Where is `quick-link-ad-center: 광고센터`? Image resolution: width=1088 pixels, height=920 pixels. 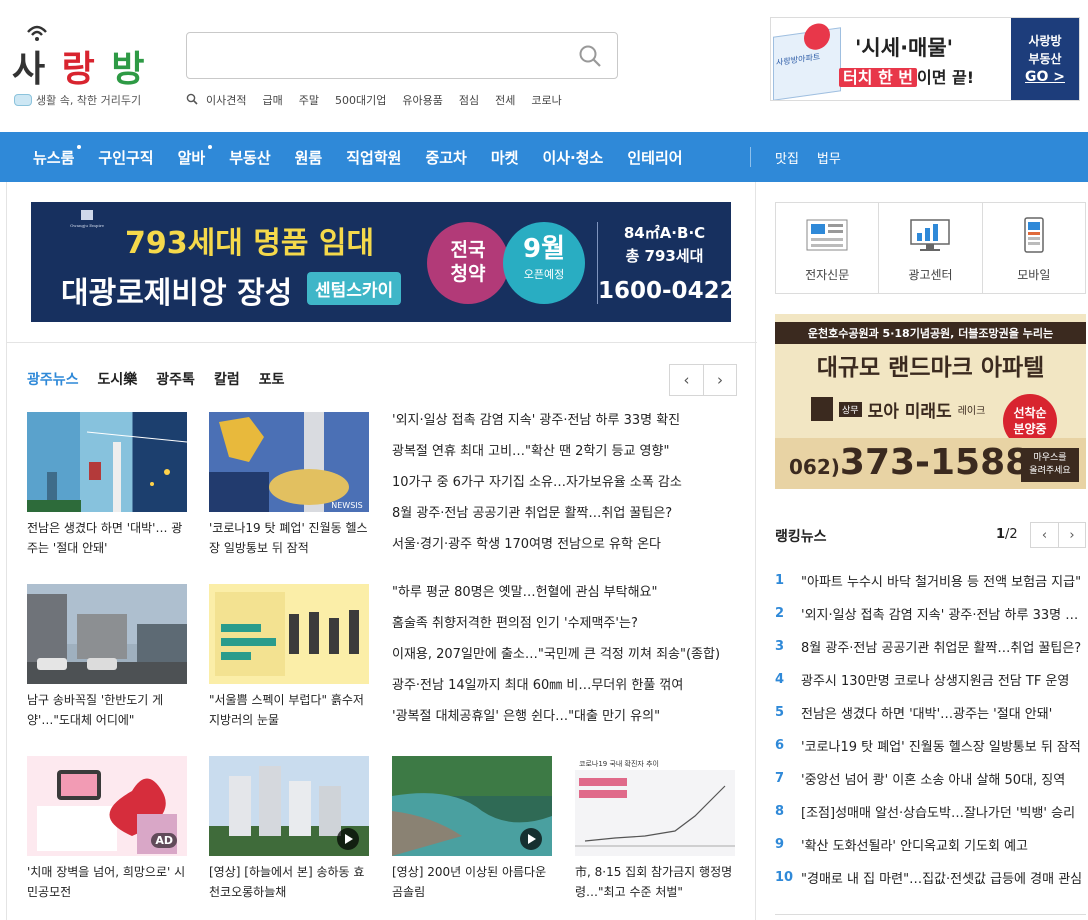
quick-link-ad-center: 광고센터 is located at coordinates (929, 248).